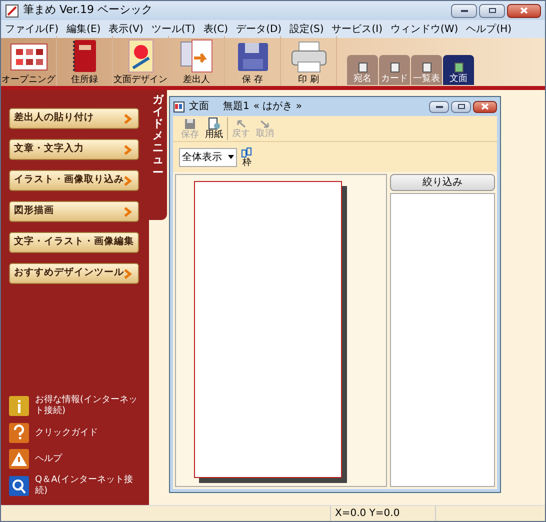  Describe the element at coordinates (236, 107) in the screenshot. I see `document-name: 無題1` at that location.